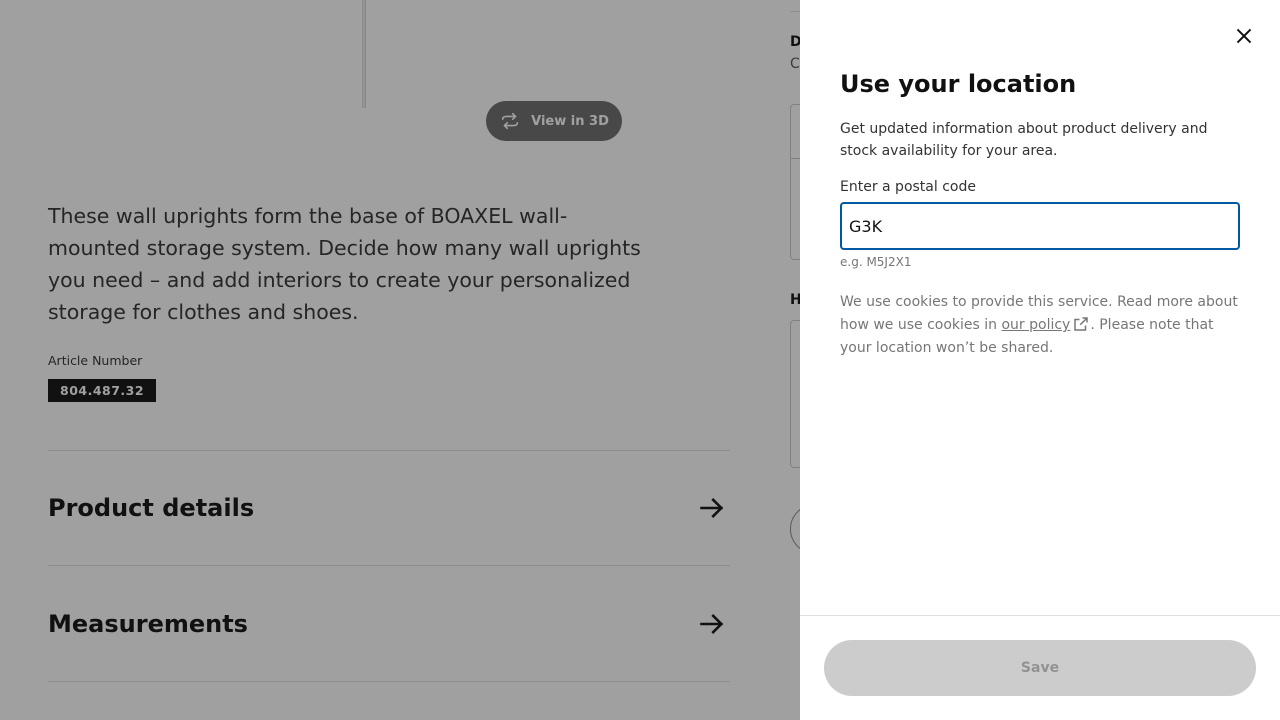 The width and height of the screenshot is (1280, 720). Describe the element at coordinates (908, 187) in the screenshot. I see `postal-code-label: Enter a postal code` at that location.